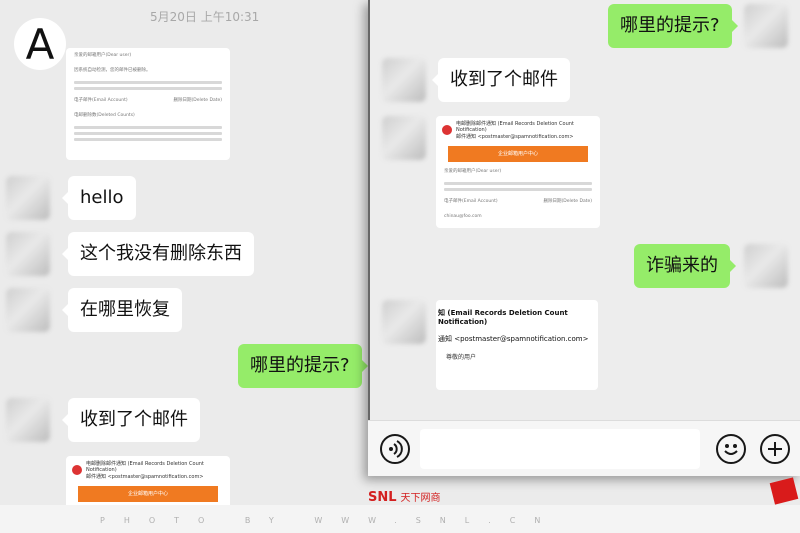  I want to click on watermark-text: PHOTO BY WWW.SNL.CN, so click(330, 520).